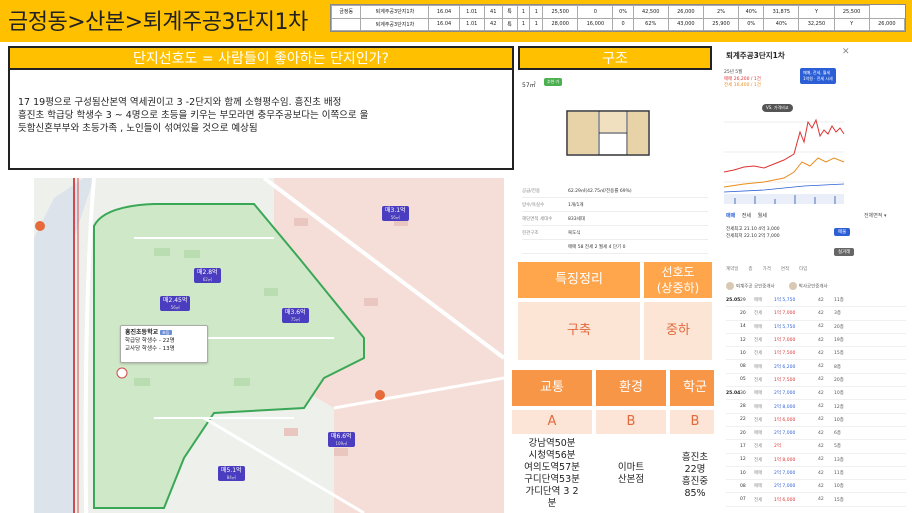 This screenshot has height=513, width=912. Describe the element at coordinates (678, 280) in the screenshot. I see `preference-rating-header: 선호도 (상중하)` at that location.